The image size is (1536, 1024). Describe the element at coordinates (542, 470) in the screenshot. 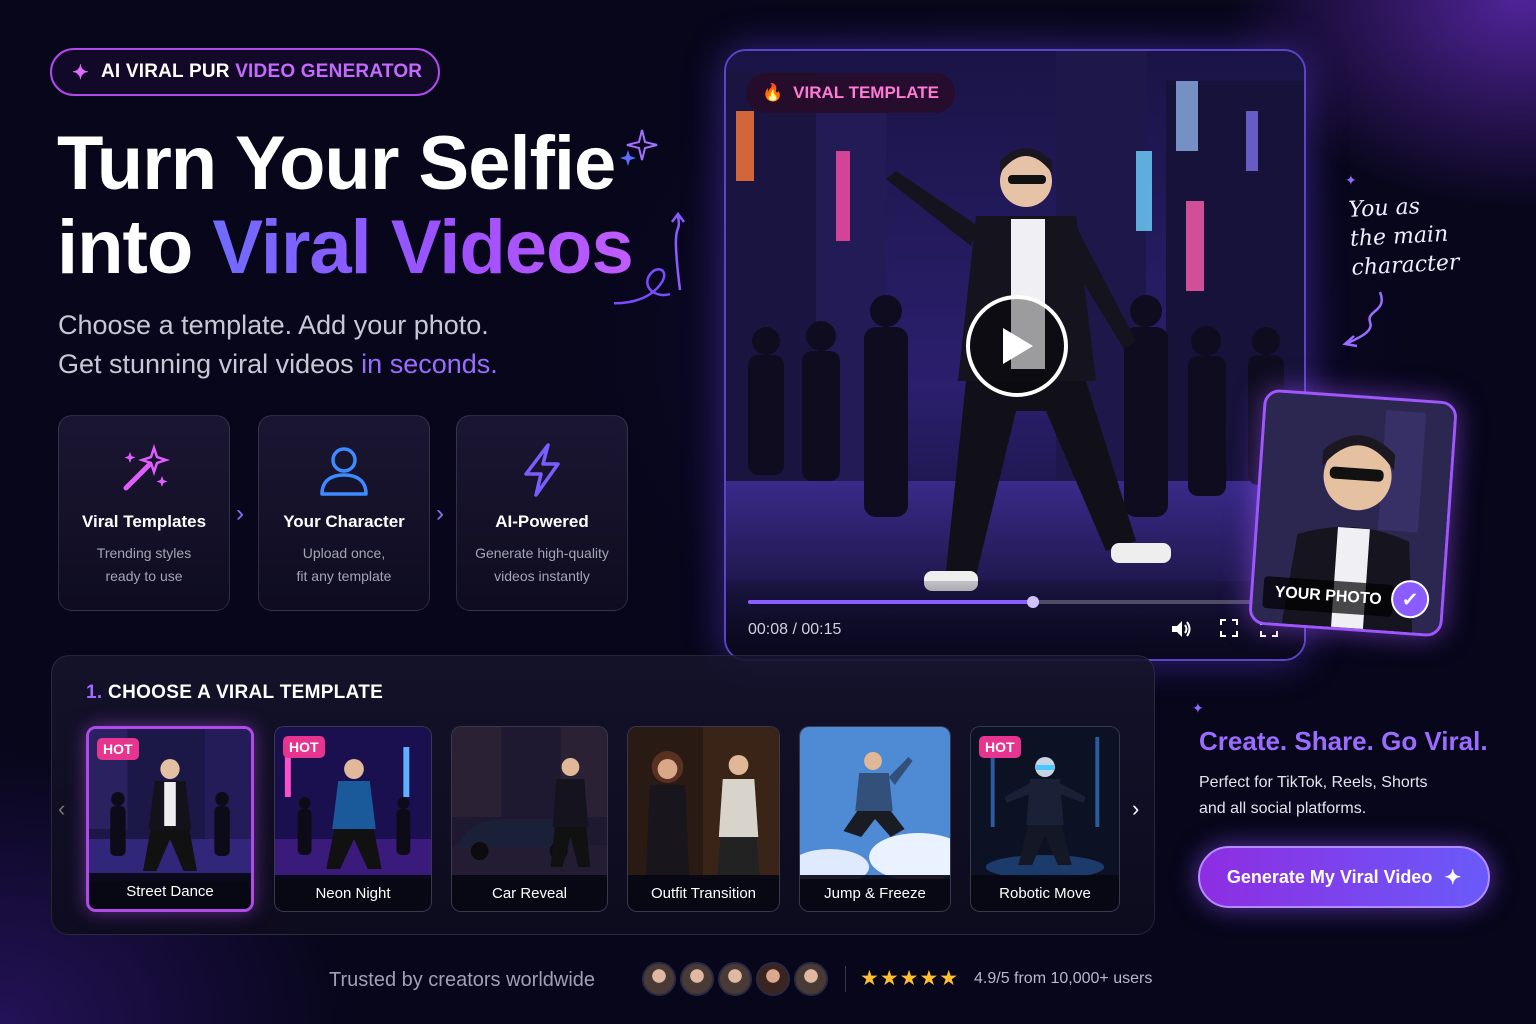

I see `lightning-icon` at that location.